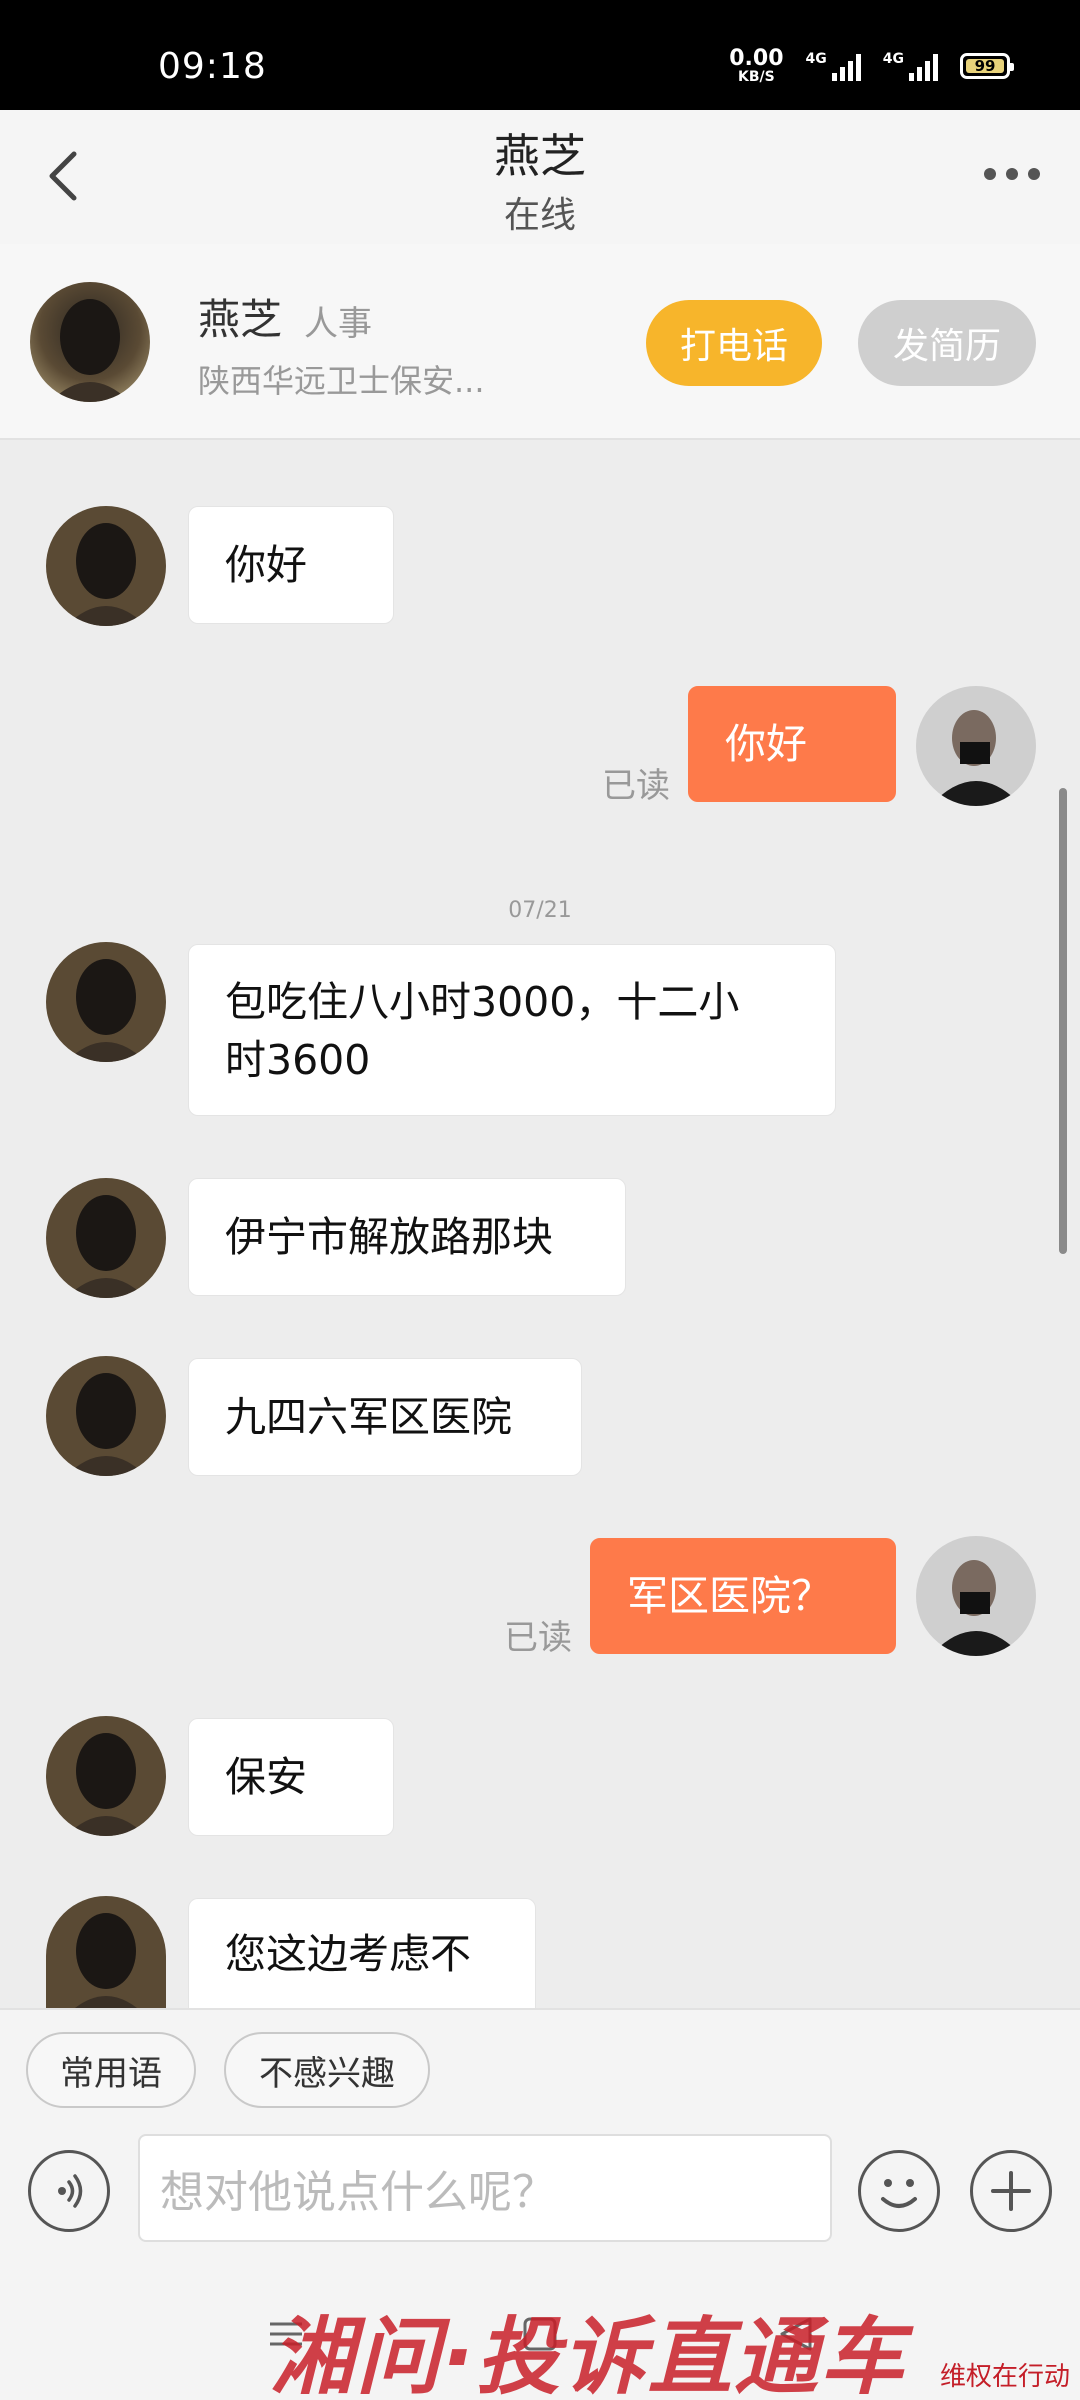  Describe the element at coordinates (816, 59) in the screenshot. I see `signal-label-1: 4G` at that location.